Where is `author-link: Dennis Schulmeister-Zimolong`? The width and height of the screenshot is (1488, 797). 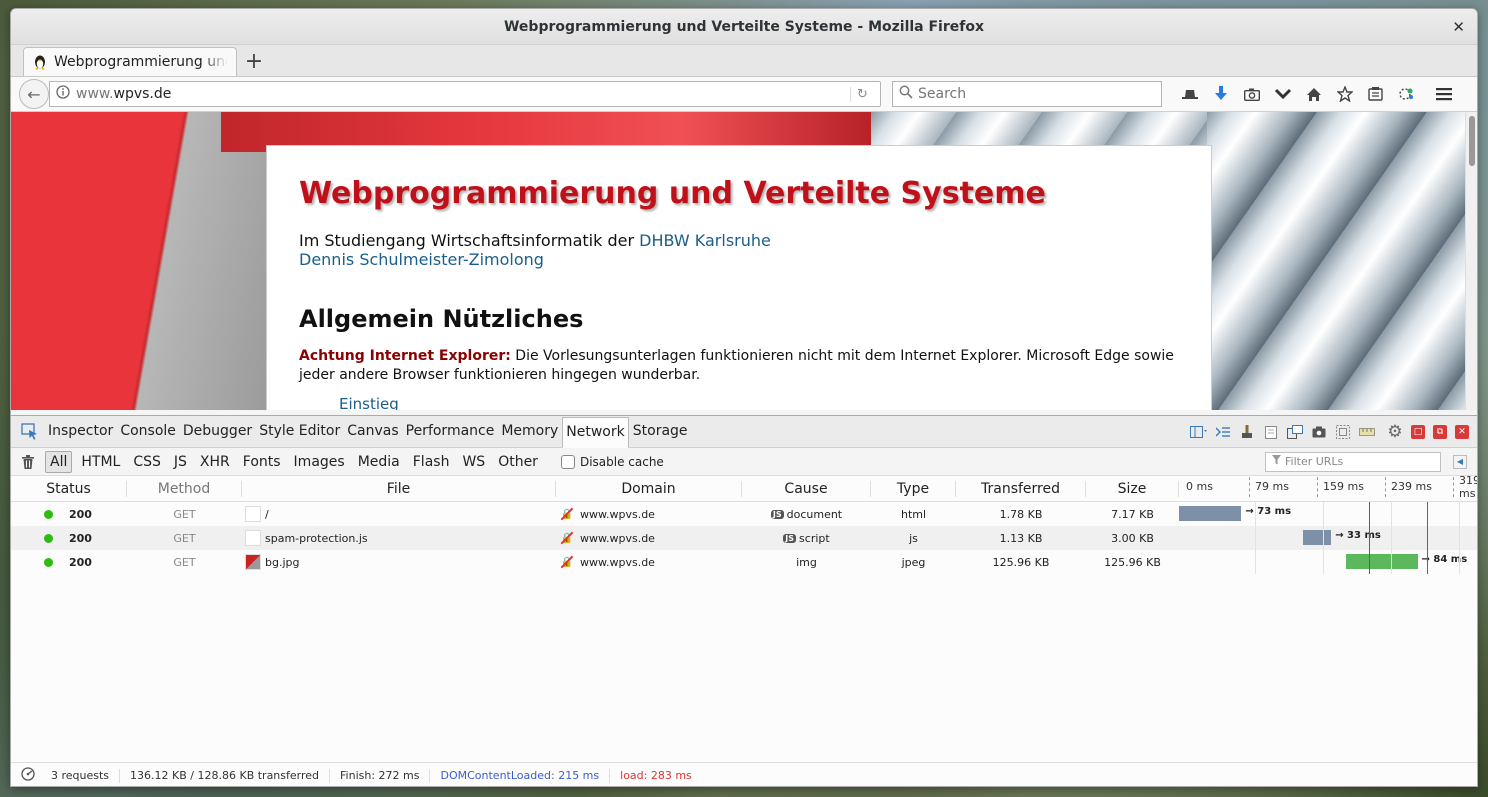 author-link: Dennis Schulmeister-Zimolong is located at coordinates (421, 259).